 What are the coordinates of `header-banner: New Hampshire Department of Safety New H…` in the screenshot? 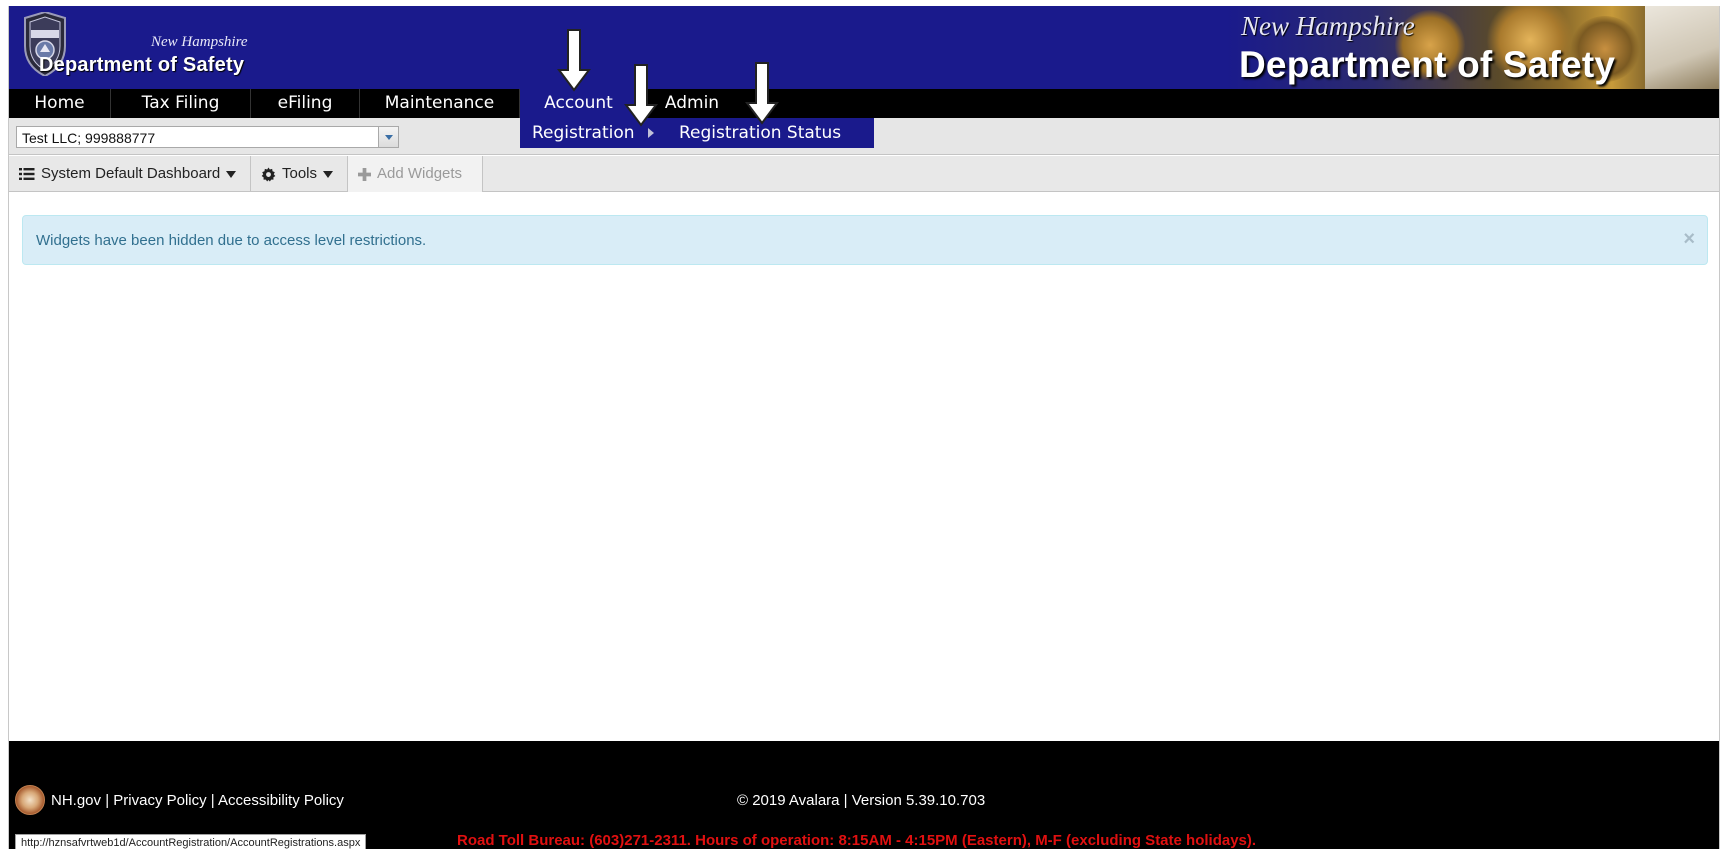 It's located at (864, 47).